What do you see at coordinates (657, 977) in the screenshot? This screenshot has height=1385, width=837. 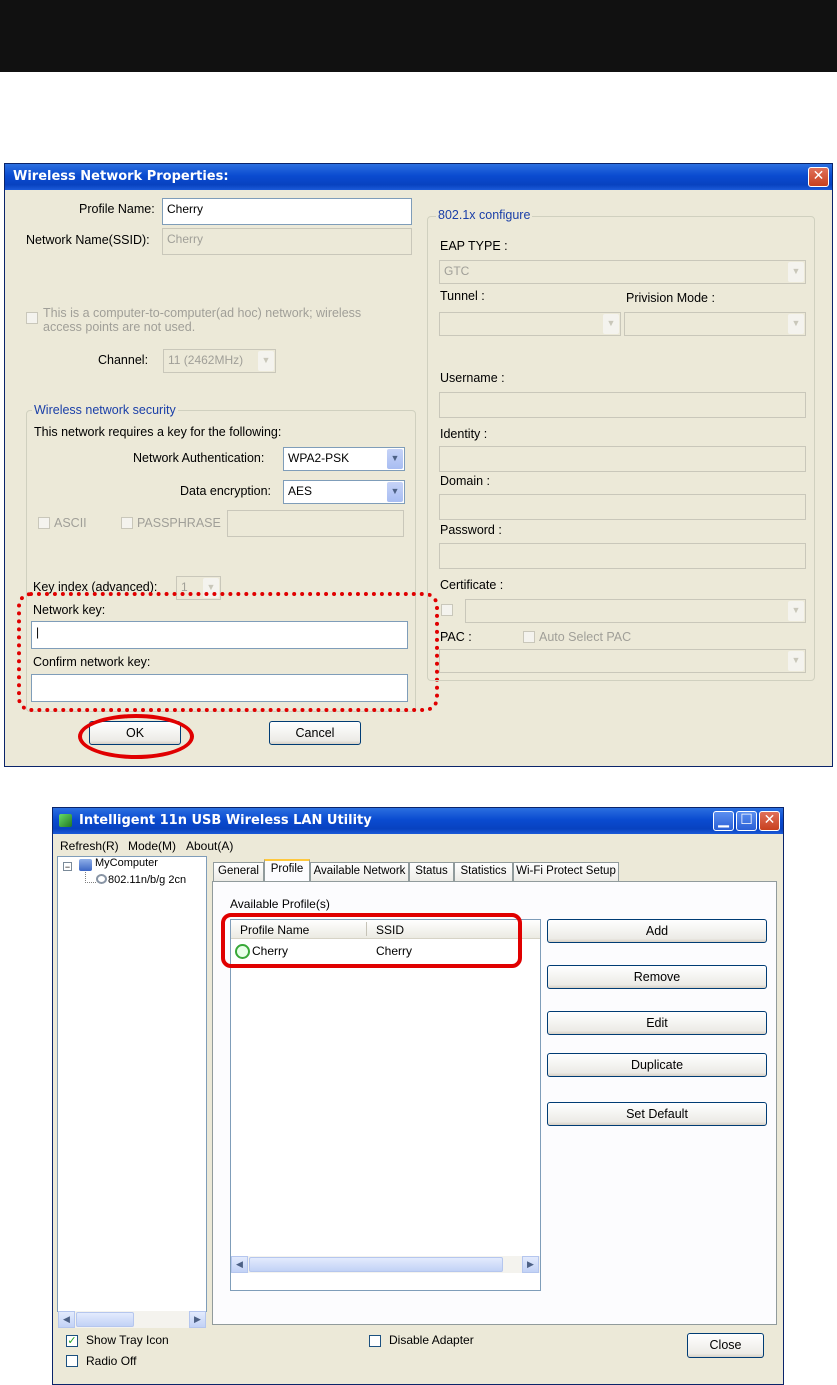 I see `remove-button: Remove` at bounding box center [657, 977].